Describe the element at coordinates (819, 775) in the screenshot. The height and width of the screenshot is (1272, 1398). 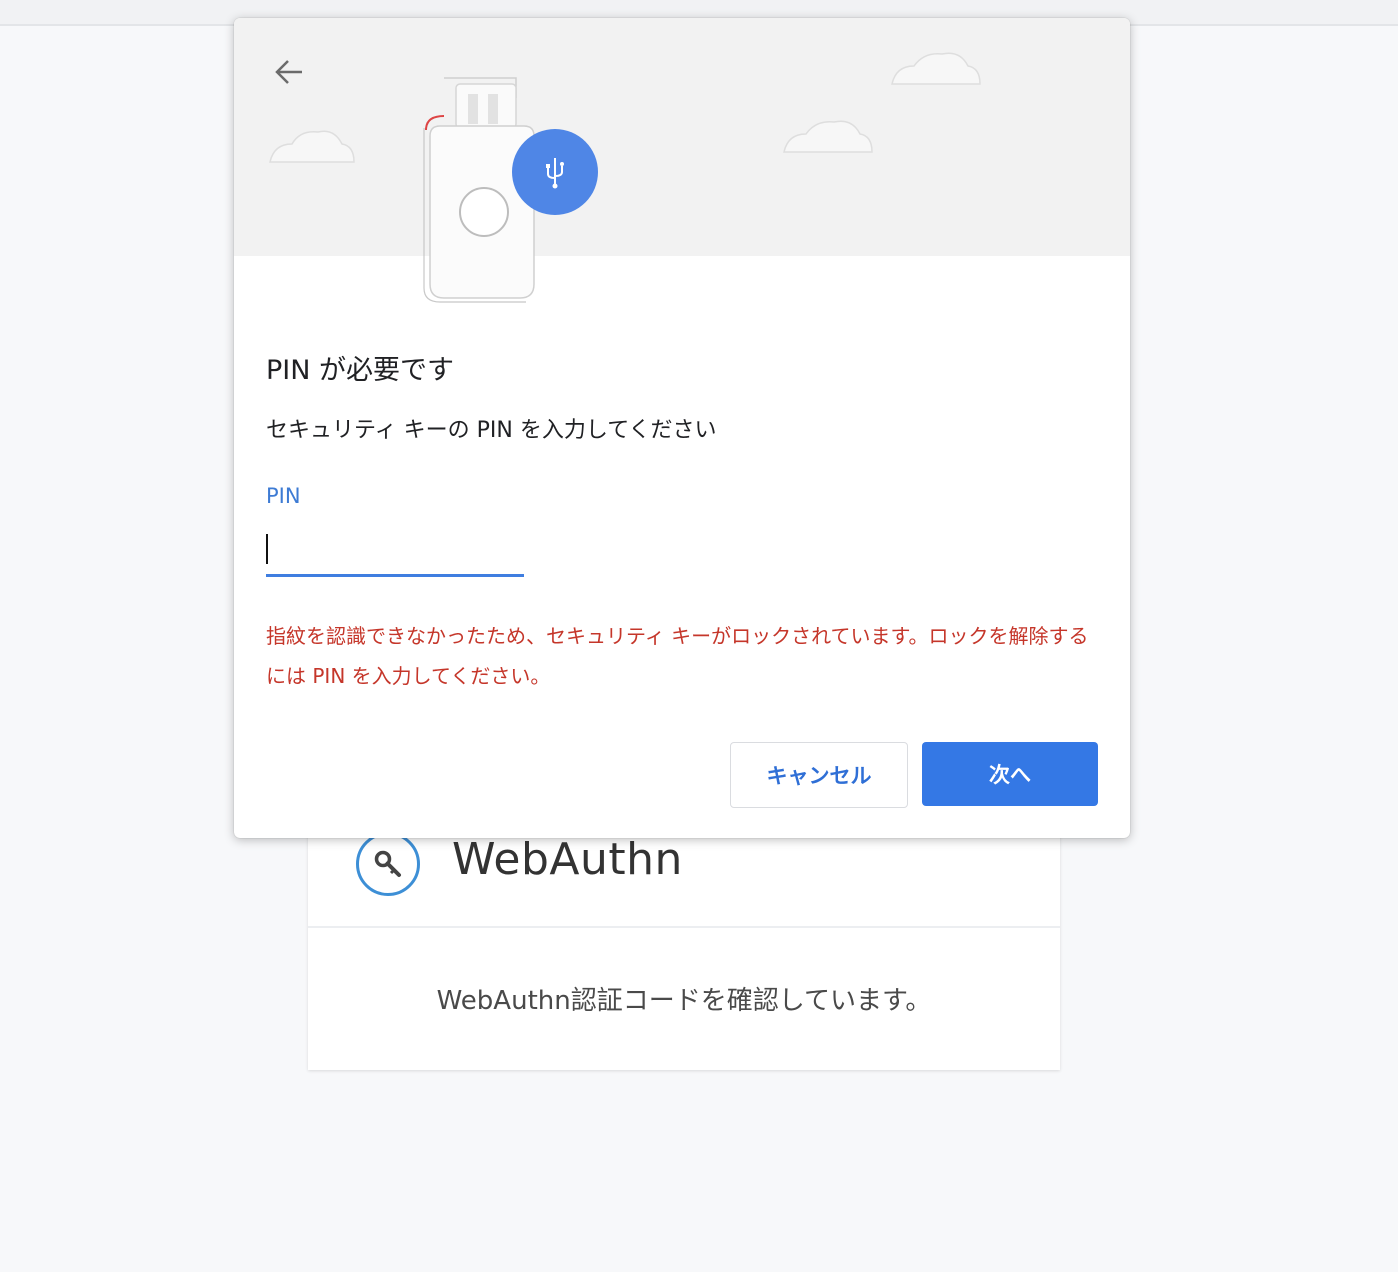
I see `cancel-button: キャンセル` at that location.